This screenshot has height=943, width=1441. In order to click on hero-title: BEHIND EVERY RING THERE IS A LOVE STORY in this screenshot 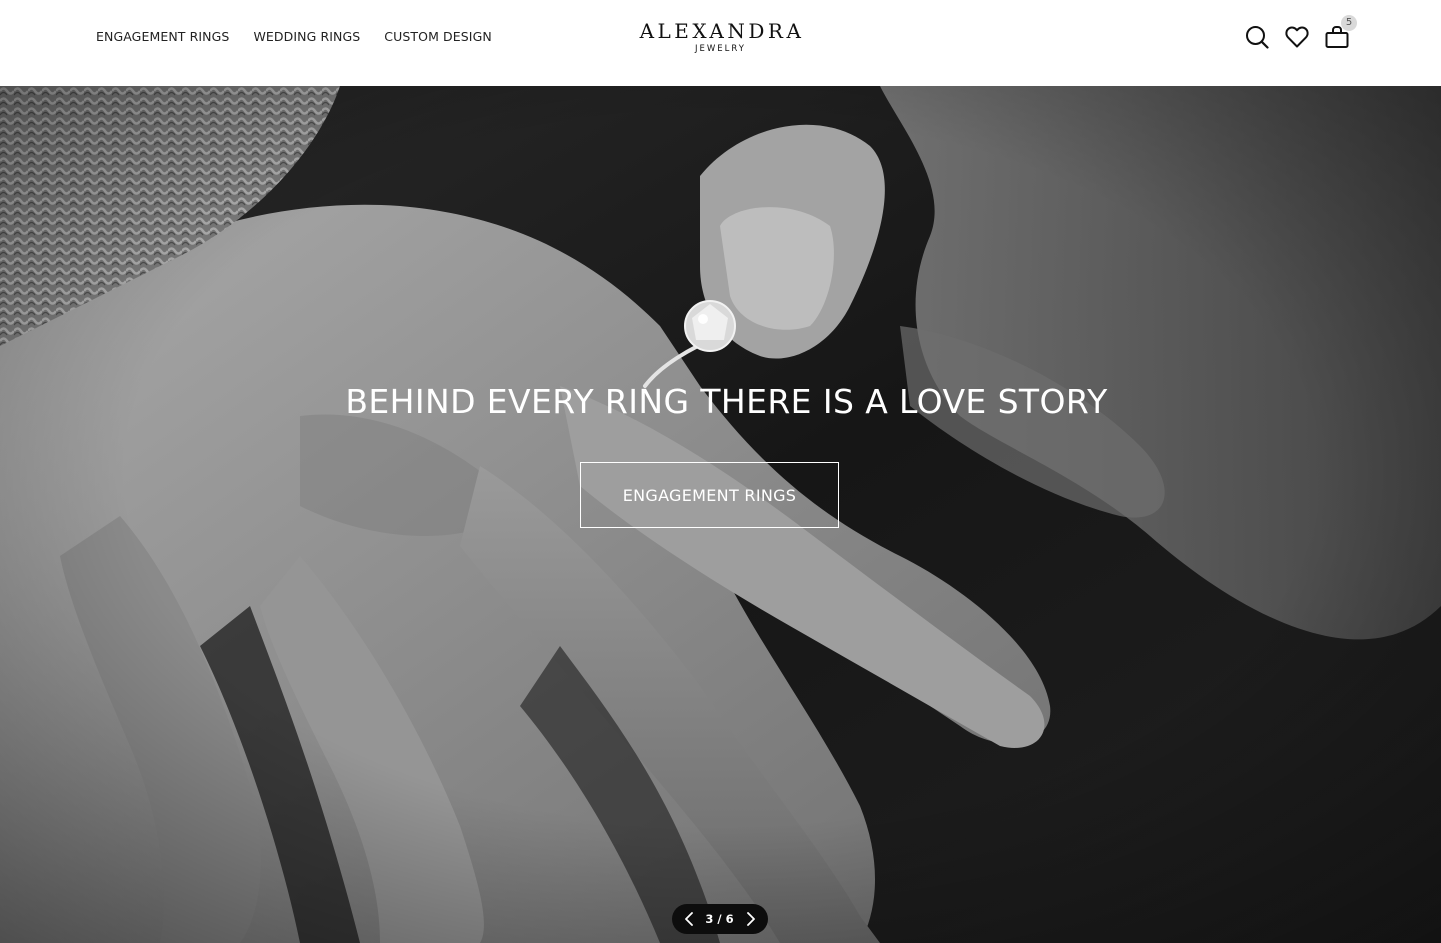, I will do `click(726, 401)`.